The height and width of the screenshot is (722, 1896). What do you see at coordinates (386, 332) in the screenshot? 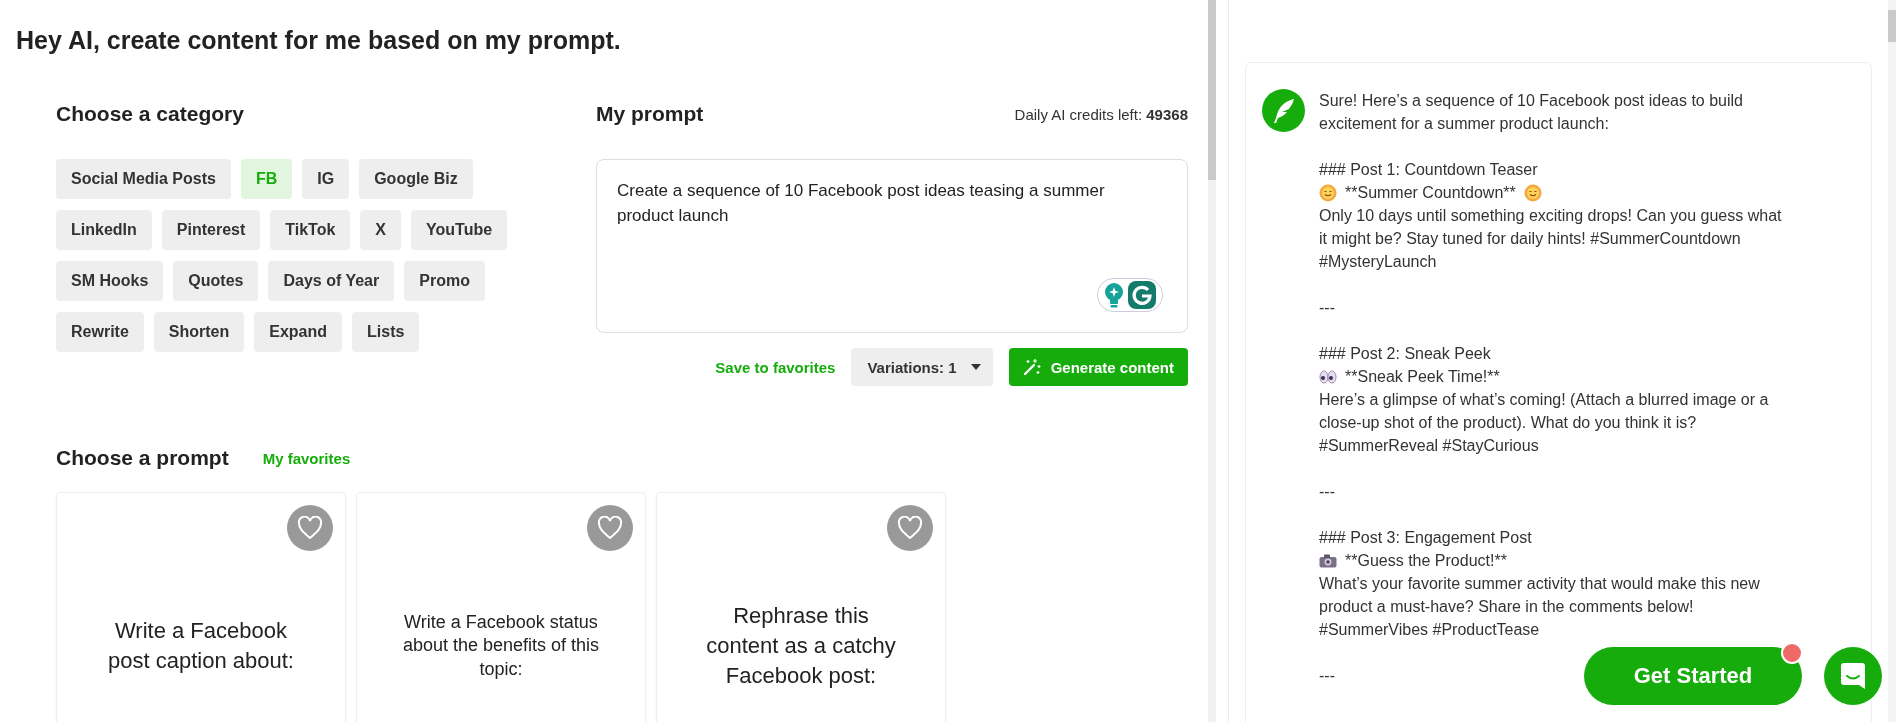
I see `category-chip: Lists` at bounding box center [386, 332].